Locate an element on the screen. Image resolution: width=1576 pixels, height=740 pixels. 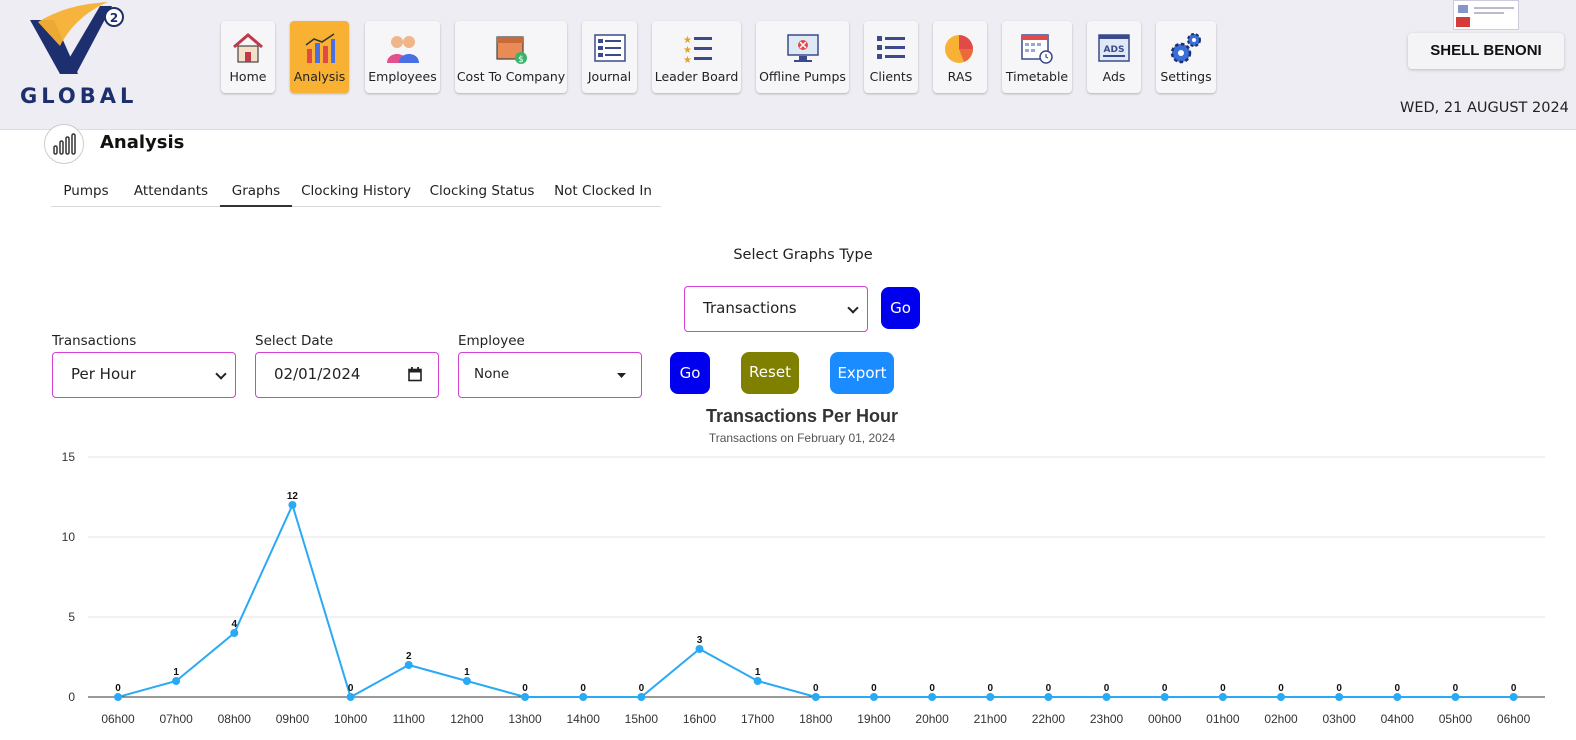
employee-value: None is located at coordinates (492, 374).